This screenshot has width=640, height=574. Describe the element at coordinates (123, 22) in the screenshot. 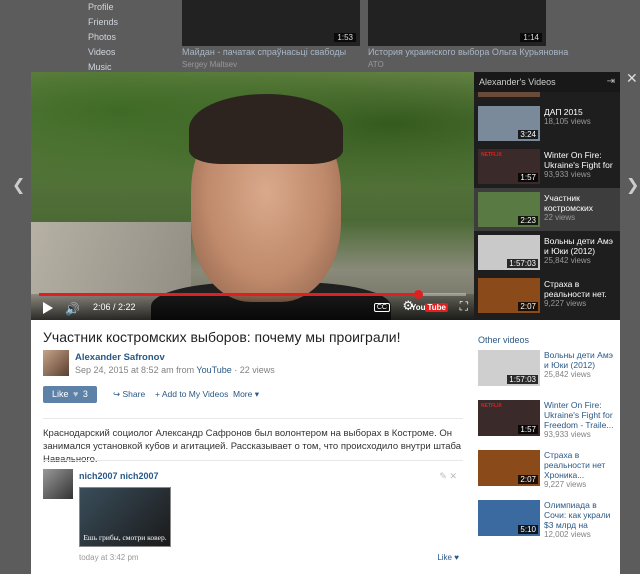

I see `bg-sidebar-item: Friends` at that location.